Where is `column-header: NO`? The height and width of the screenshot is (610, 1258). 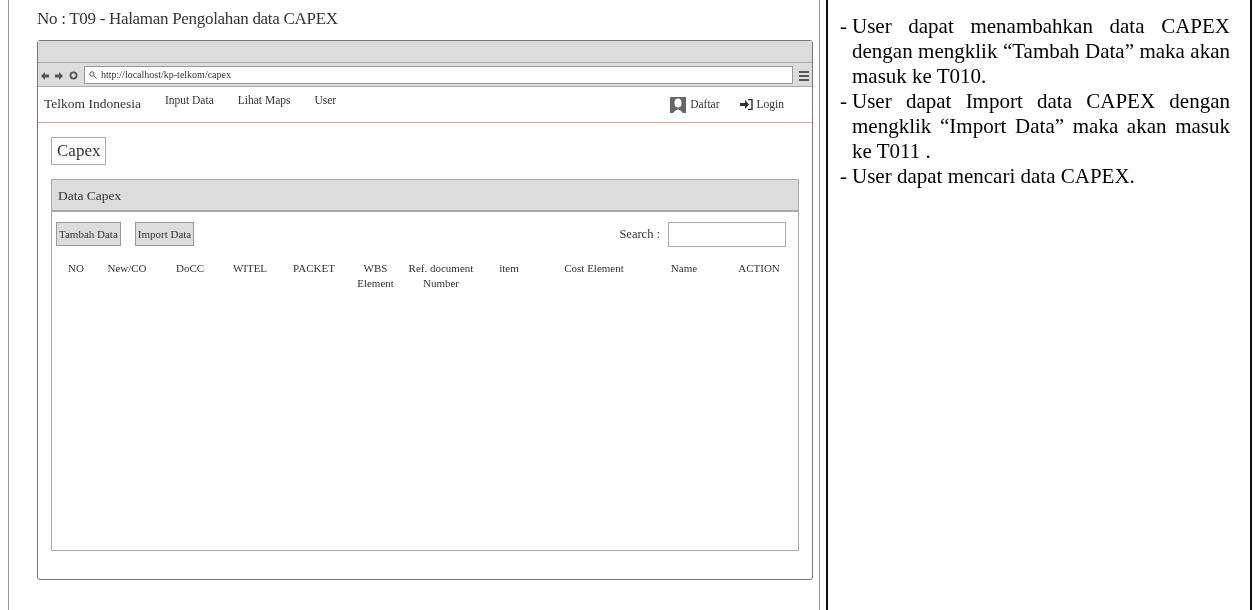 column-header: NO is located at coordinates (76, 268).